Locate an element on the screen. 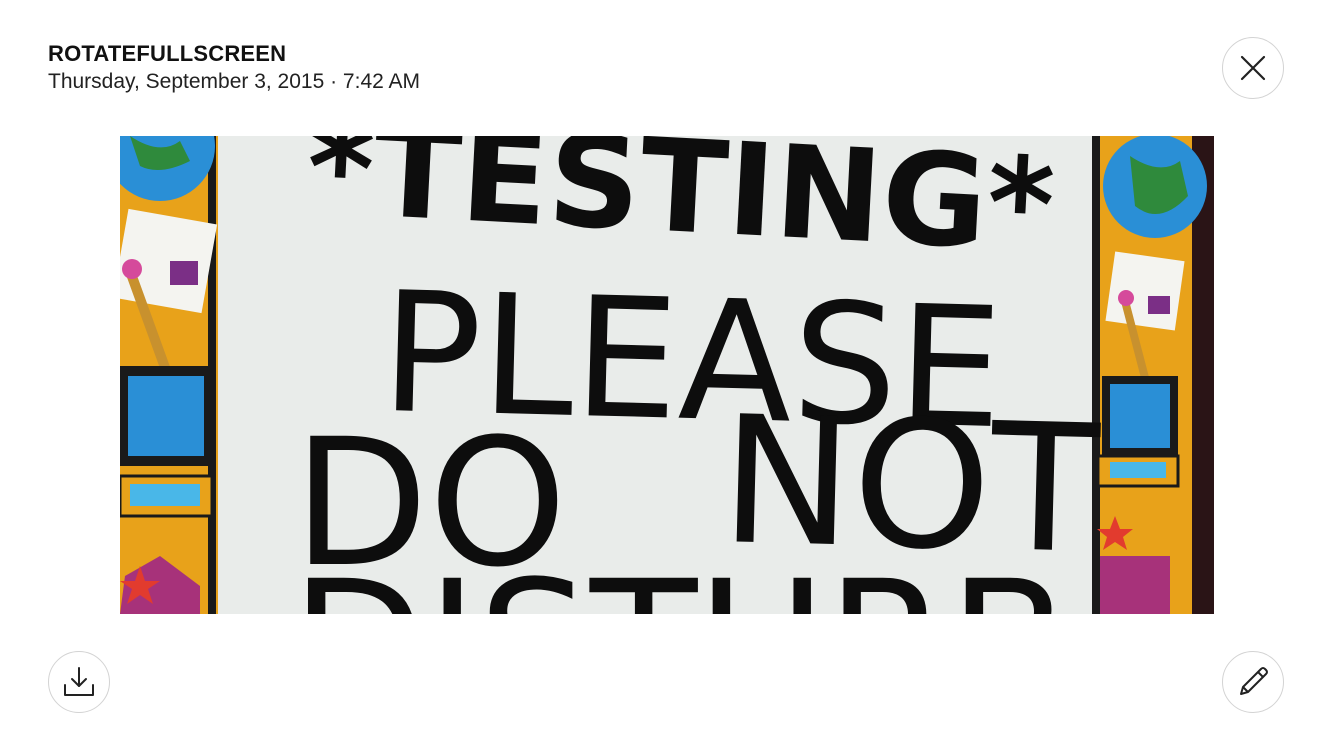 The width and height of the screenshot is (1334, 750). right-border-art is located at coordinates (1149, 375).